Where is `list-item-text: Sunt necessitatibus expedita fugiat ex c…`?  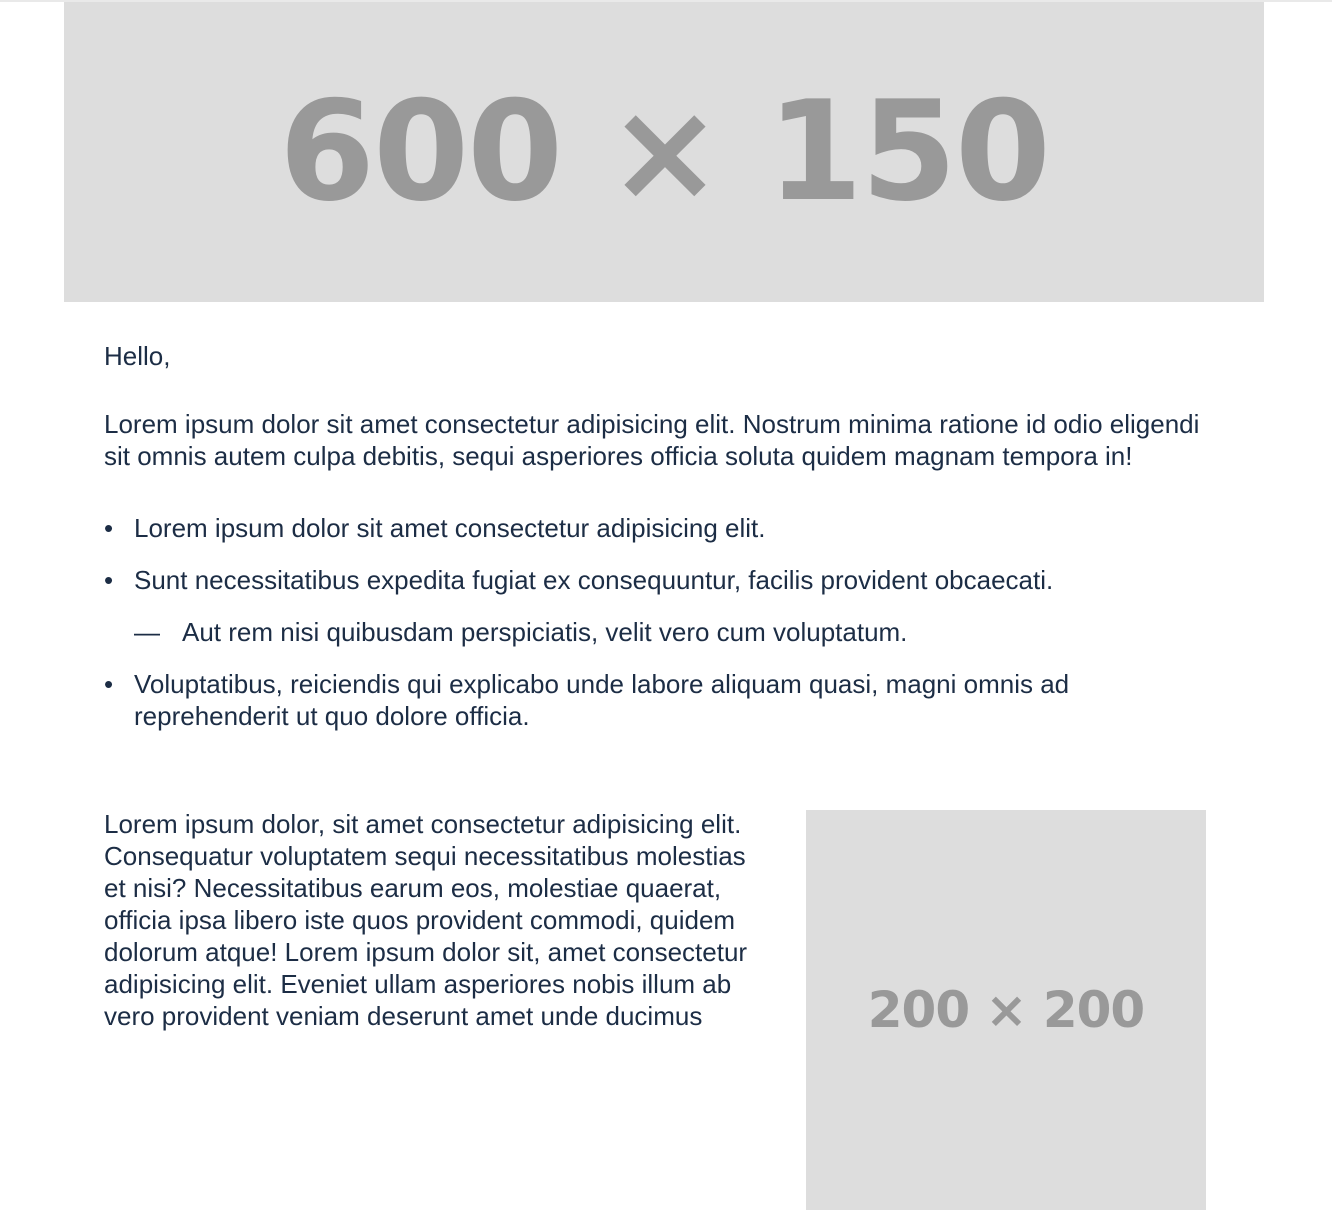
list-item-text: Sunt necessitatibus expedita fugiat ex c… is located at coordinates (594, 580).